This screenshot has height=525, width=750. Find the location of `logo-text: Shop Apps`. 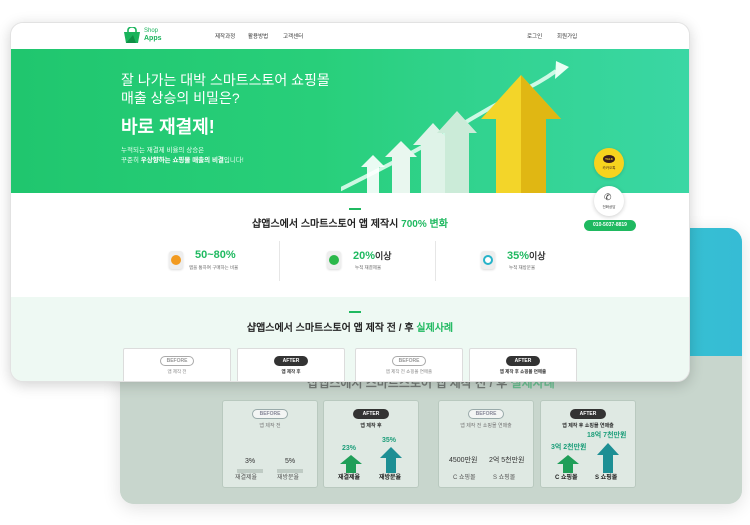

logo-text: Shop Apps is located at coordinates (153, 35).